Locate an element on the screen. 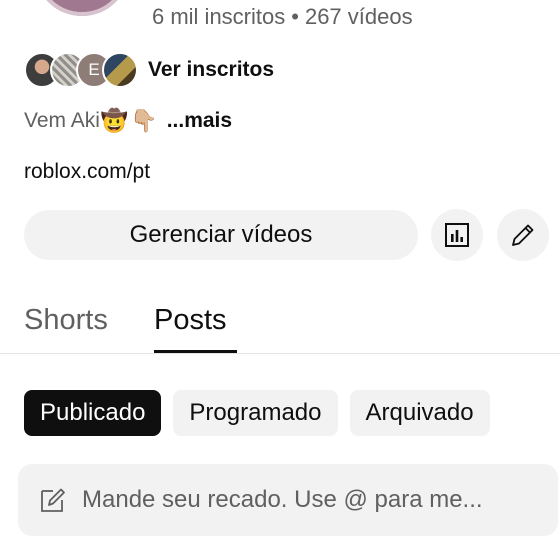 The height and width of the screenshot is (560, 560). edit-channel-button is located at coordinates (523, 235).